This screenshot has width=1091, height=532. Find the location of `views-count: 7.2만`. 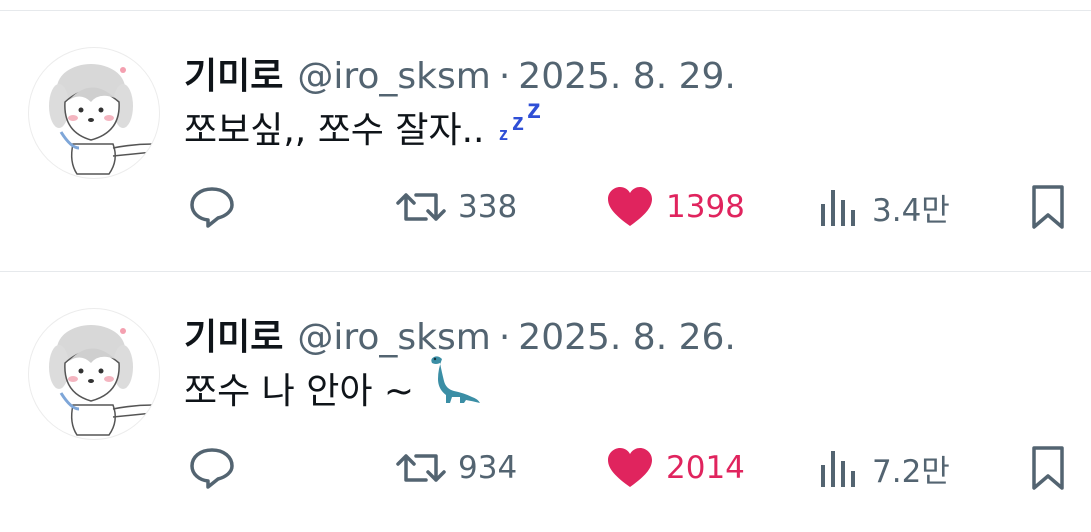

views-count: 7.2만 is located at coordinates (911, 471).